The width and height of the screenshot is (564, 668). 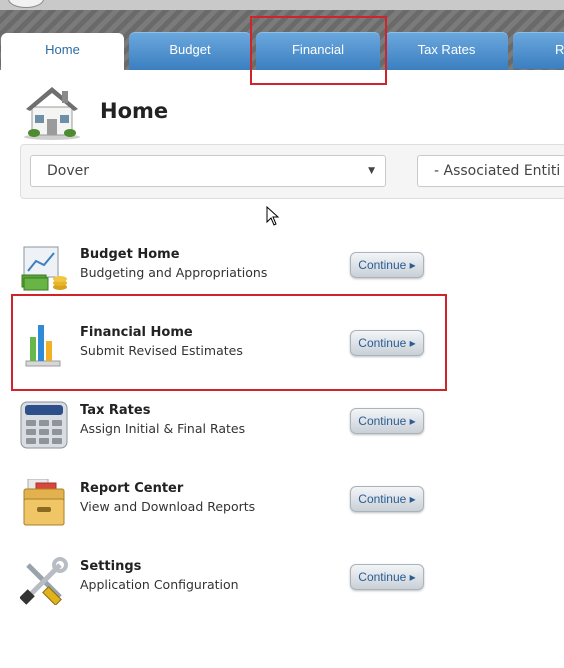 I want to click on item-title: Tax Rates, so click(x=115, y=410).